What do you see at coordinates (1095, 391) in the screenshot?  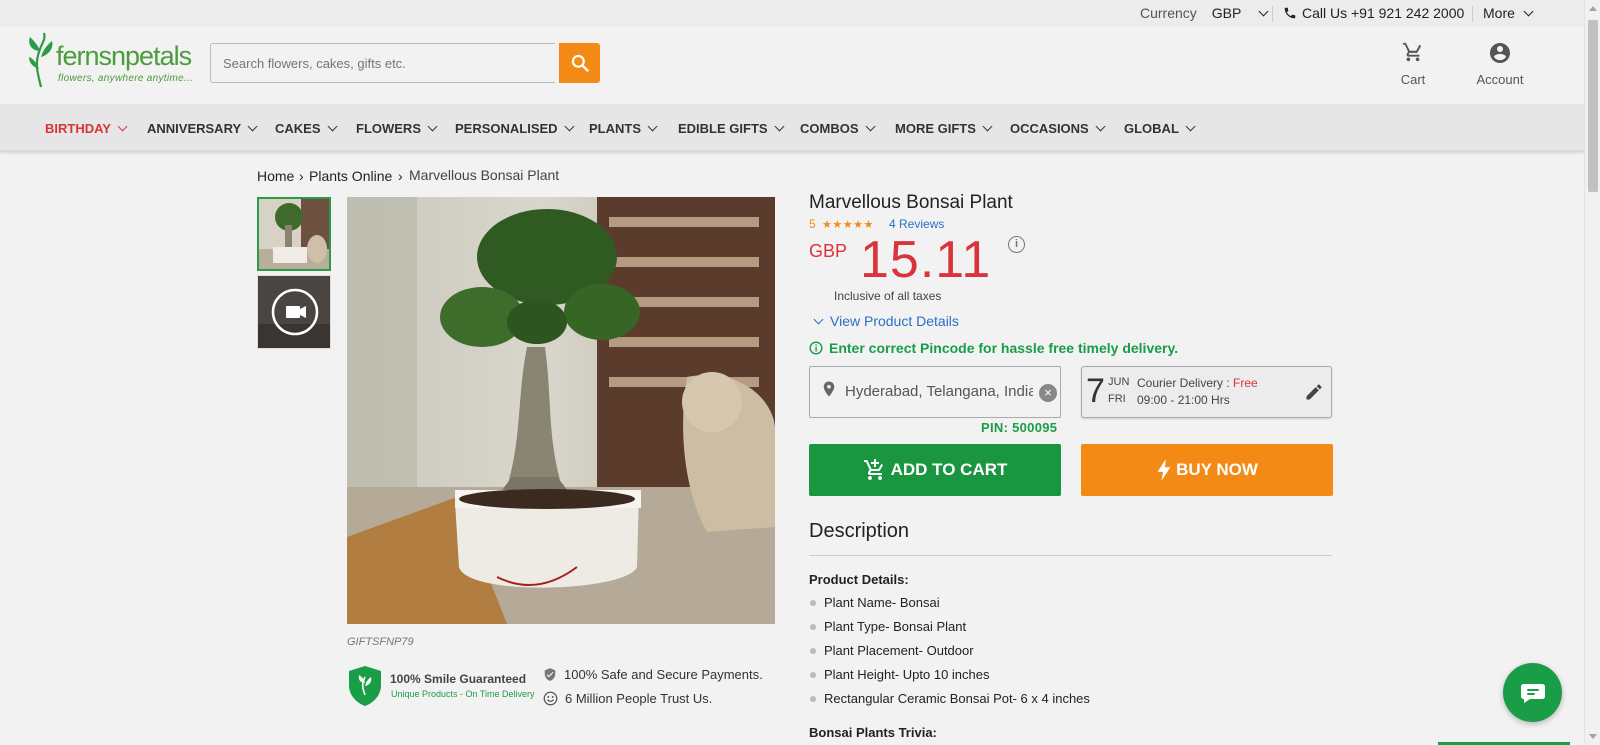 I see `delivery-day: 7` at bounding box center [1095, 391].